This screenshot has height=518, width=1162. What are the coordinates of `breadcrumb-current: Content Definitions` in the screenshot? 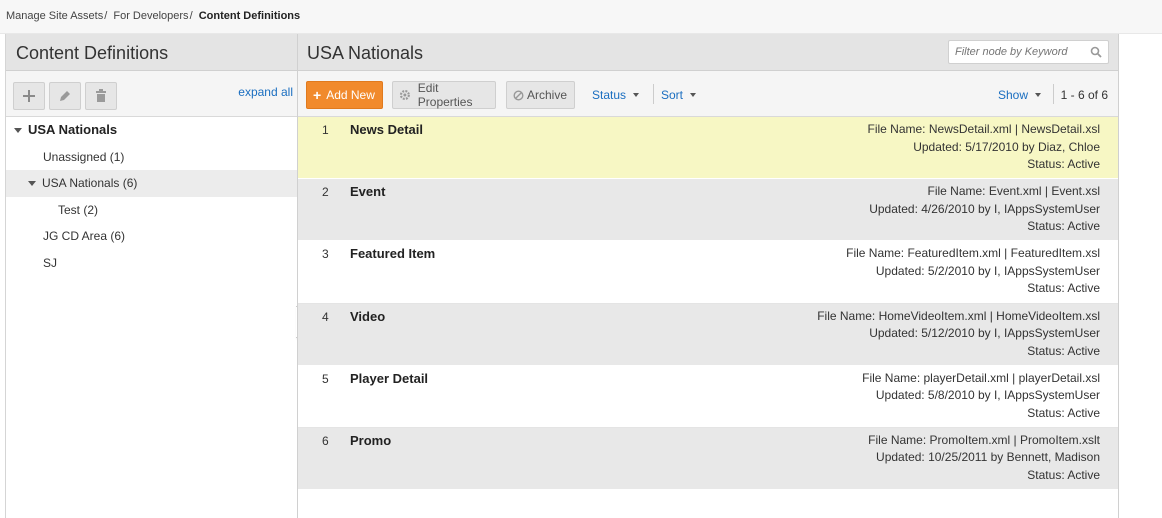 It's located at (249, 16).